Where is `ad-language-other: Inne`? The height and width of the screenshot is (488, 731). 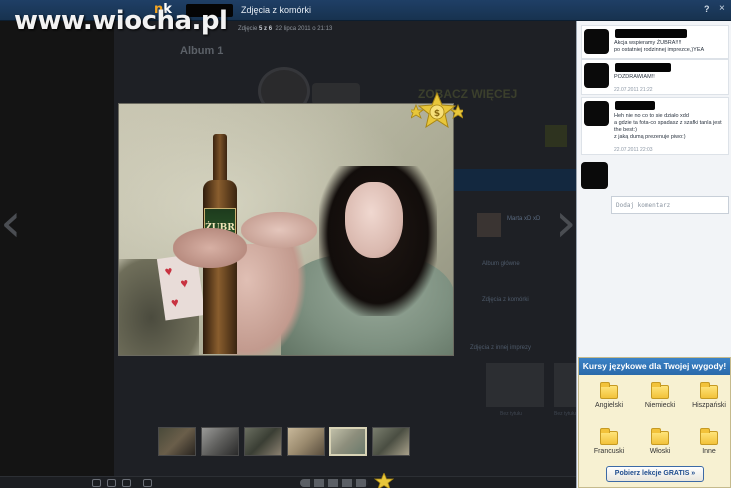
ad-language-other: Inne is located at coordinates (709, 445).